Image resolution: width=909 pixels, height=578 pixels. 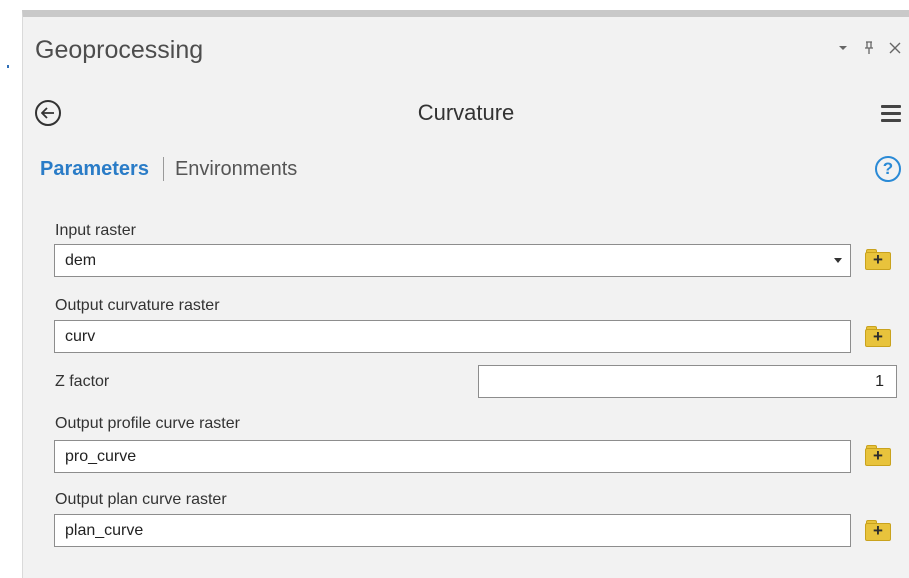 What do you see at coordinates (895, 48) in the screenshot?
I see `close-icon` at bounding box center [895, 48].